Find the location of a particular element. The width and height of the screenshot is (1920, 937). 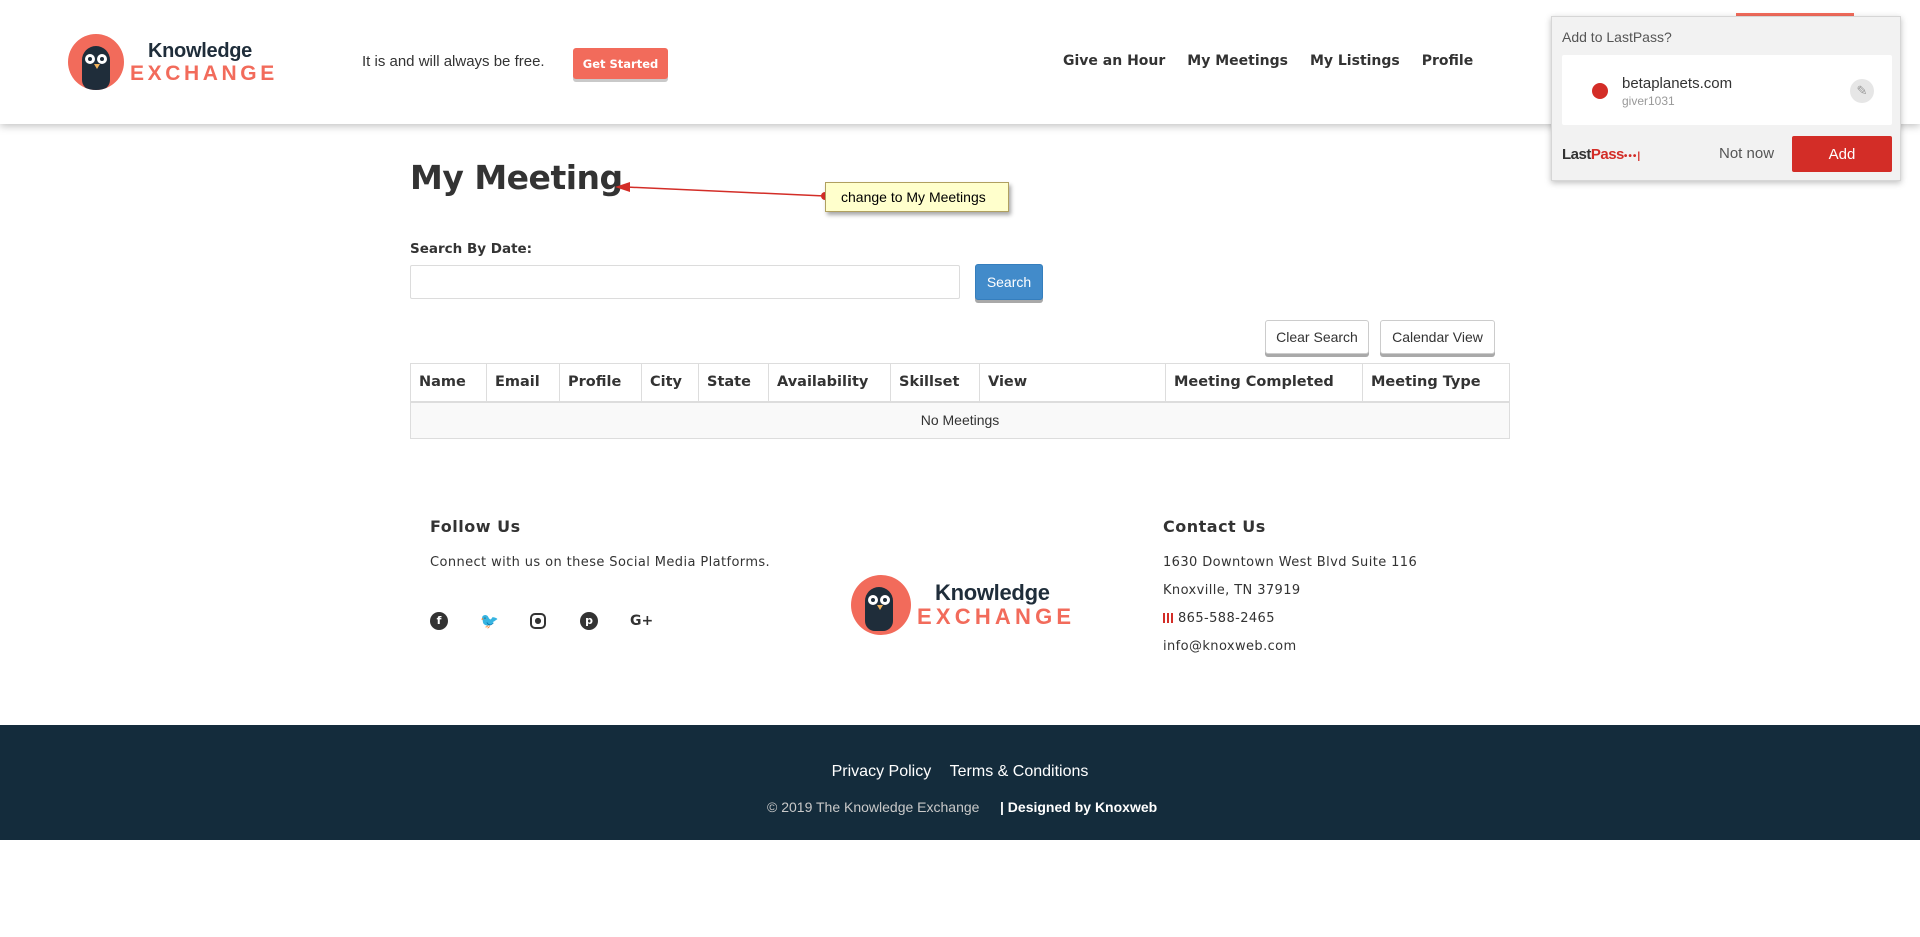

lastpass-not-now-button: Not now is located at coordinates (1746, 153).